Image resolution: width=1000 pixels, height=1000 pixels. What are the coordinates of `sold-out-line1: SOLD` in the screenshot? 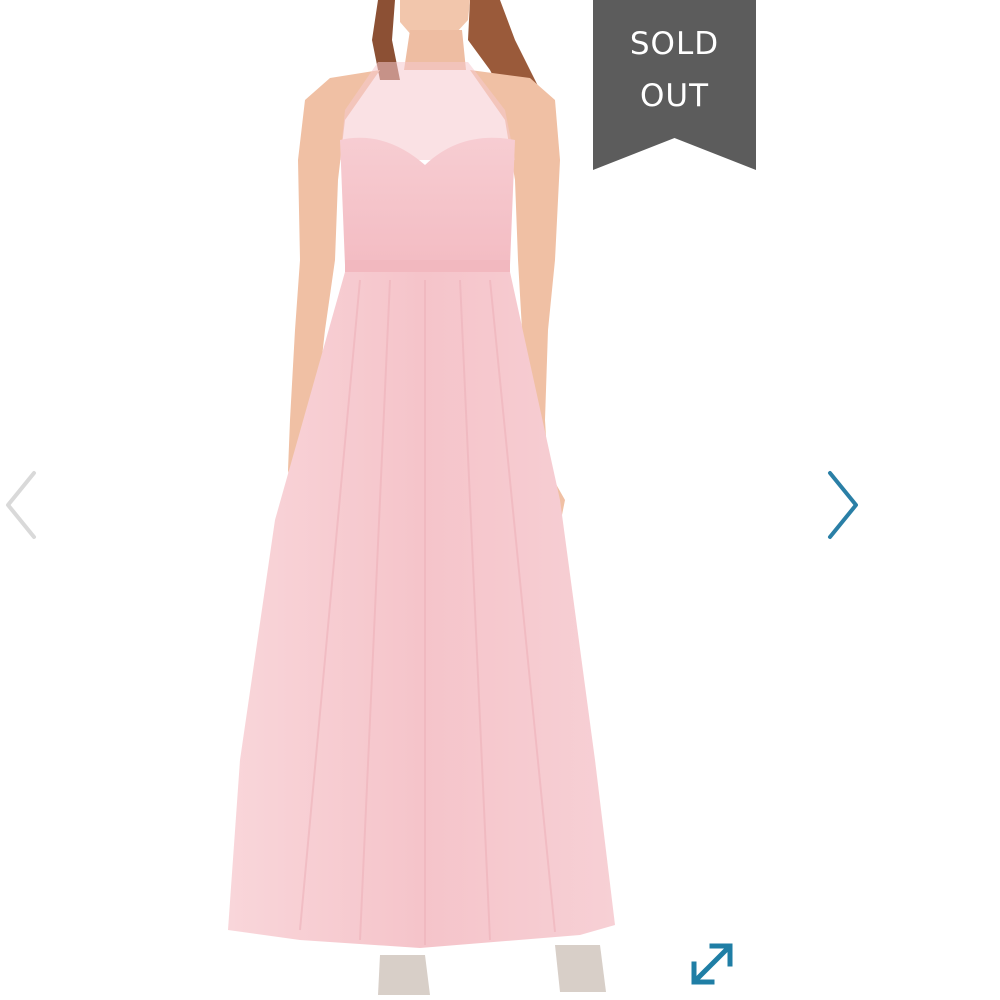 It's located at (674, 44).